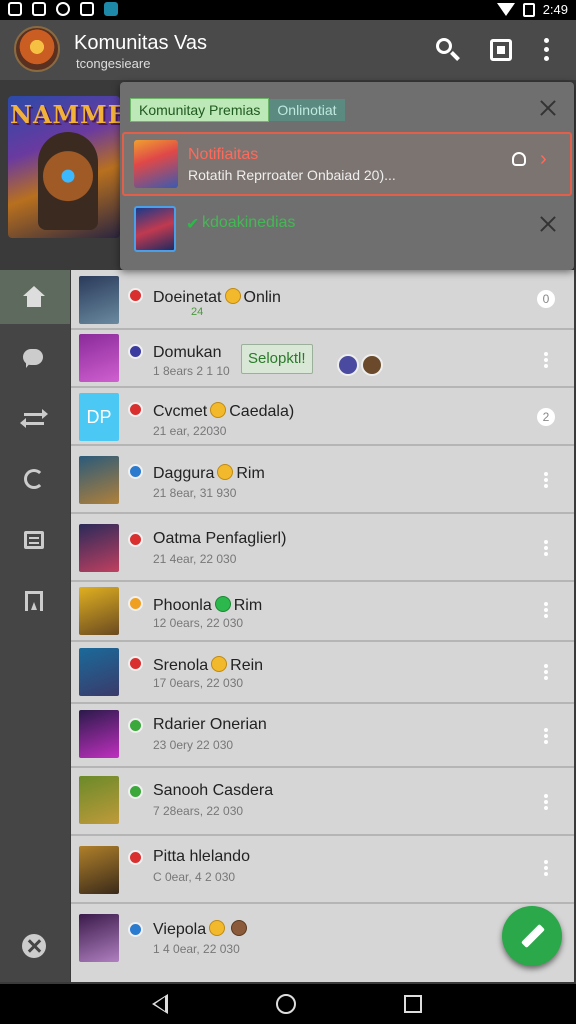  I want to click on notification-header: Komunitay Premias Onlinotiat, so click(237, 110).